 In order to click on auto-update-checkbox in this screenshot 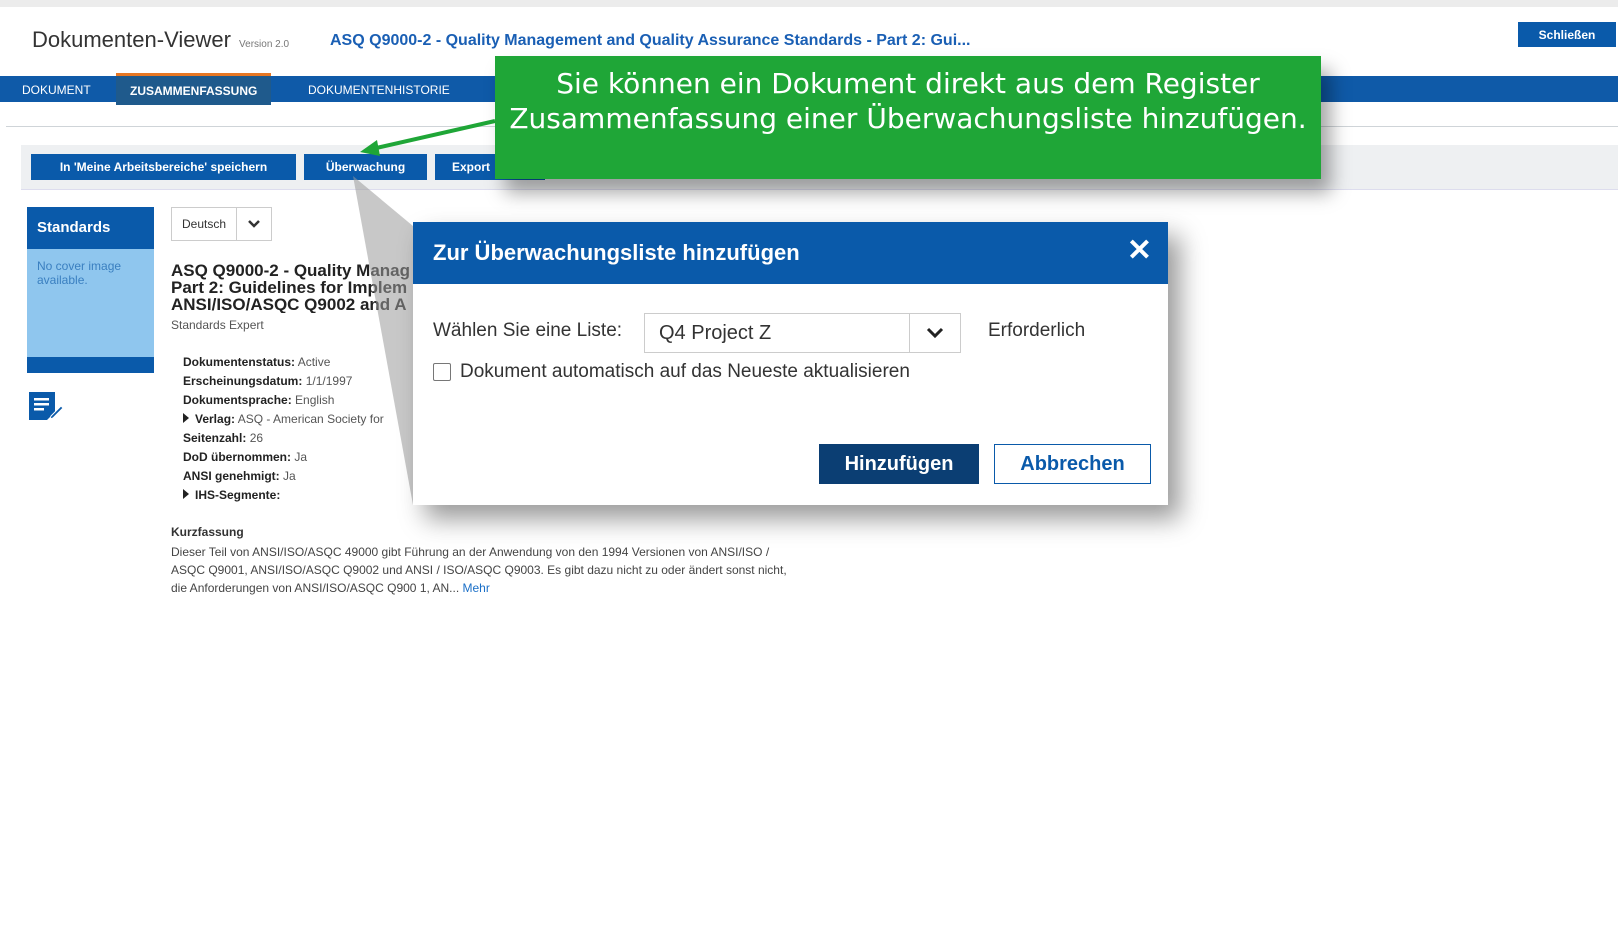, I will do `click(442, 372)`.